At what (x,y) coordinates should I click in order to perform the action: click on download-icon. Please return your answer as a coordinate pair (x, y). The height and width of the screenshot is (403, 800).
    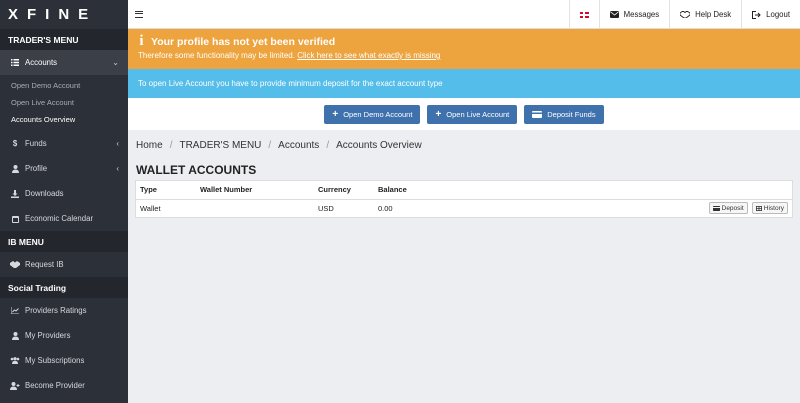
    Looking at the image, I should click on (15, 193).